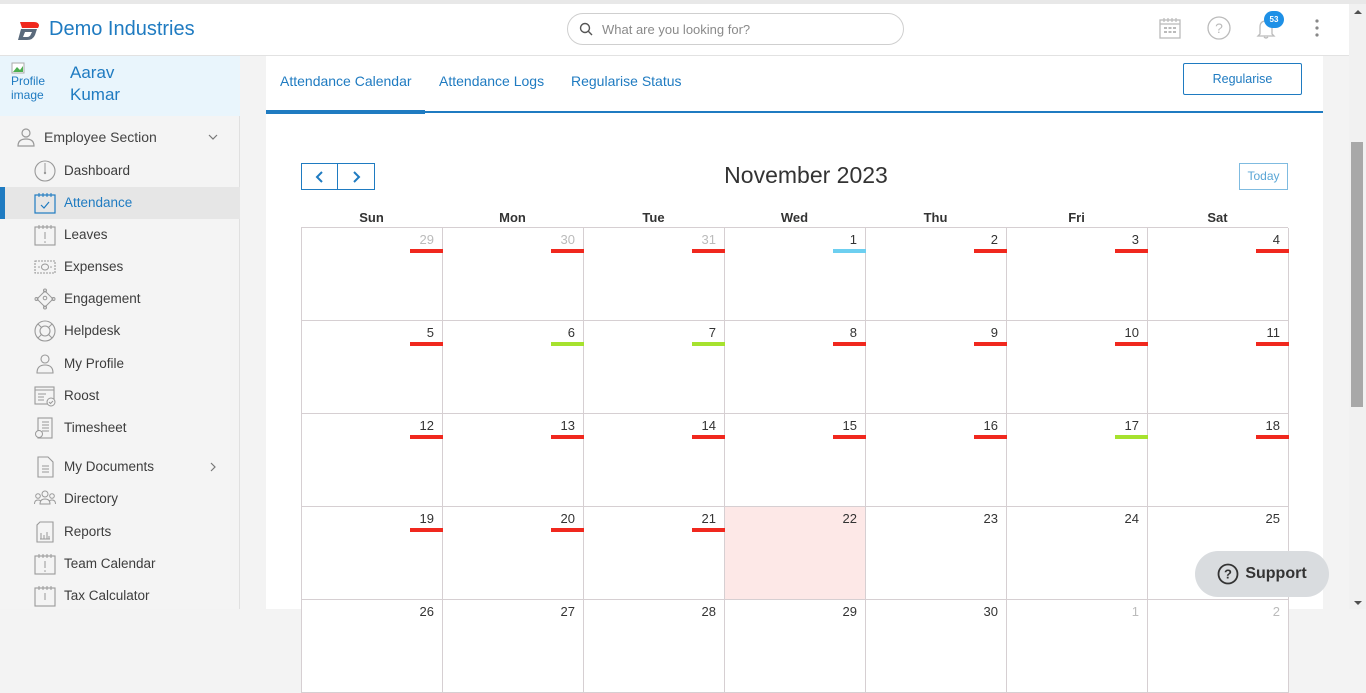 The image size is (1366, 693). What do you see at coordinates (122, 29) in the screenshot?
I see `brand-name: Demo Industries` at bounding box center [122, 29].